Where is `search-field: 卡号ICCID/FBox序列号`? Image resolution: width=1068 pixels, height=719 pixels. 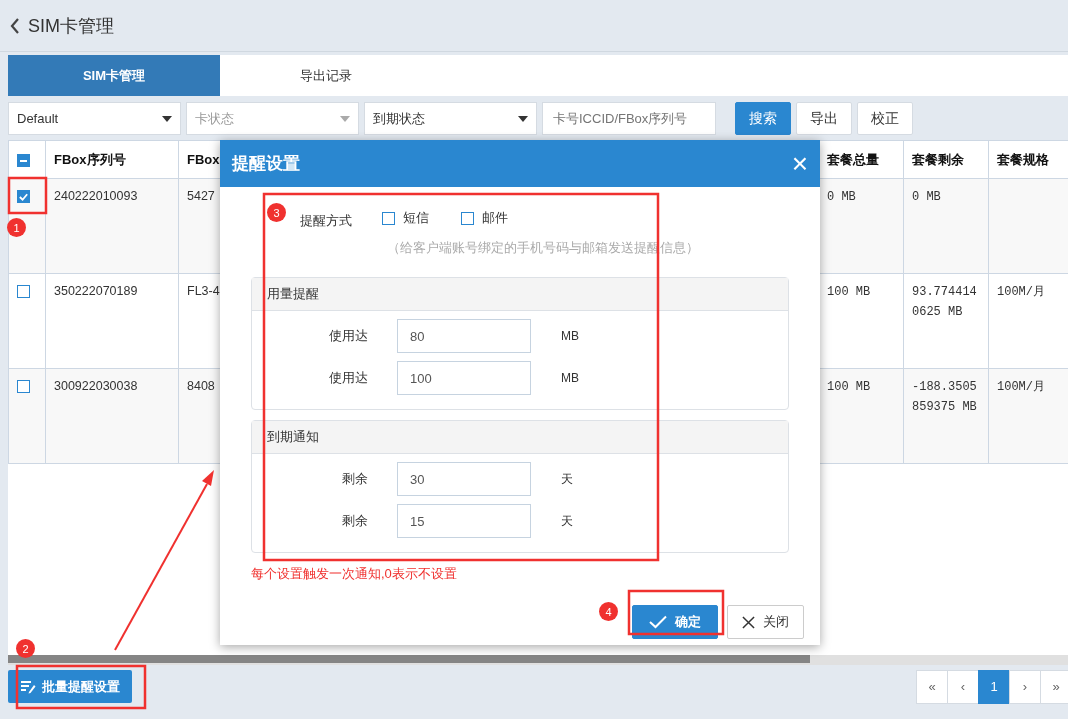 search-field: 卡号ICCID/FBox序列号 is located at coordinates (629, 118).